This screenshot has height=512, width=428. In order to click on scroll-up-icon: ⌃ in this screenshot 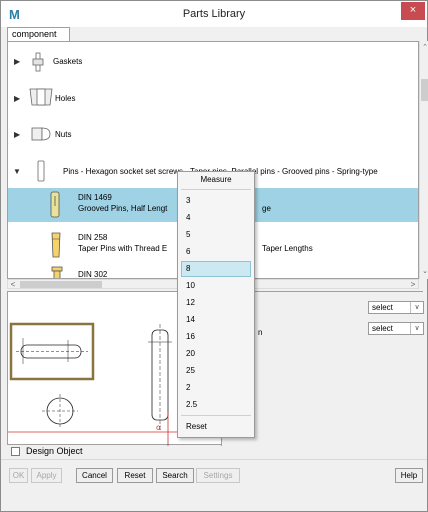, I will do `click(424, 48)`.